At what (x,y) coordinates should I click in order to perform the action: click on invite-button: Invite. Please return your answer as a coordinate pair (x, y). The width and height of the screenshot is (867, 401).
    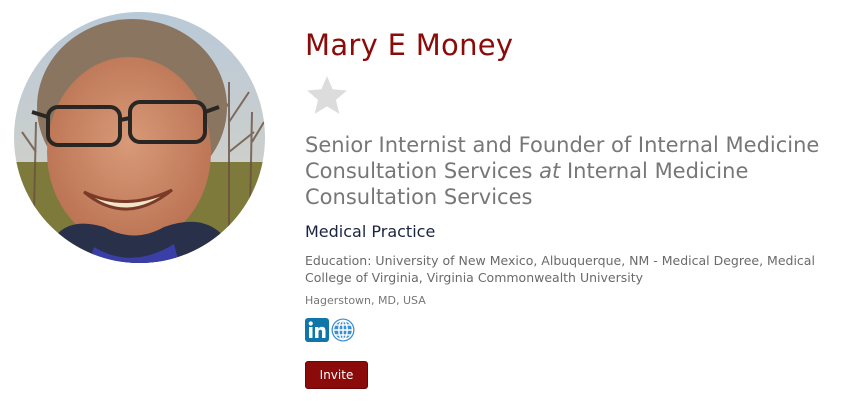
    Looking at the image, I should click on (336, 375).